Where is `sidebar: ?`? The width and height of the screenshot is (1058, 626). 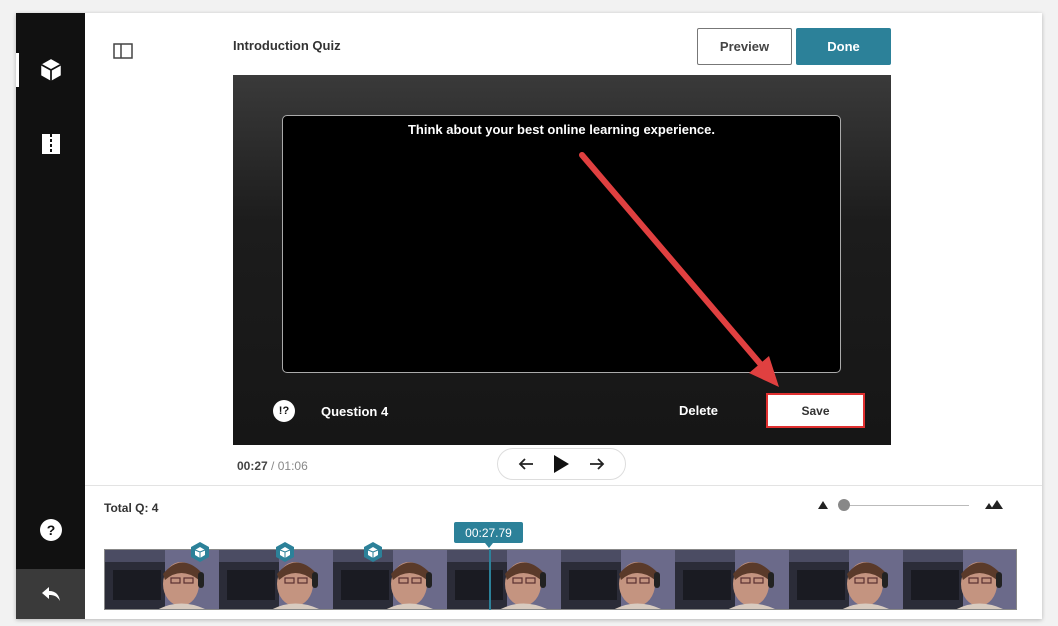 sidebar: ? is located at coordinates (50, 316).